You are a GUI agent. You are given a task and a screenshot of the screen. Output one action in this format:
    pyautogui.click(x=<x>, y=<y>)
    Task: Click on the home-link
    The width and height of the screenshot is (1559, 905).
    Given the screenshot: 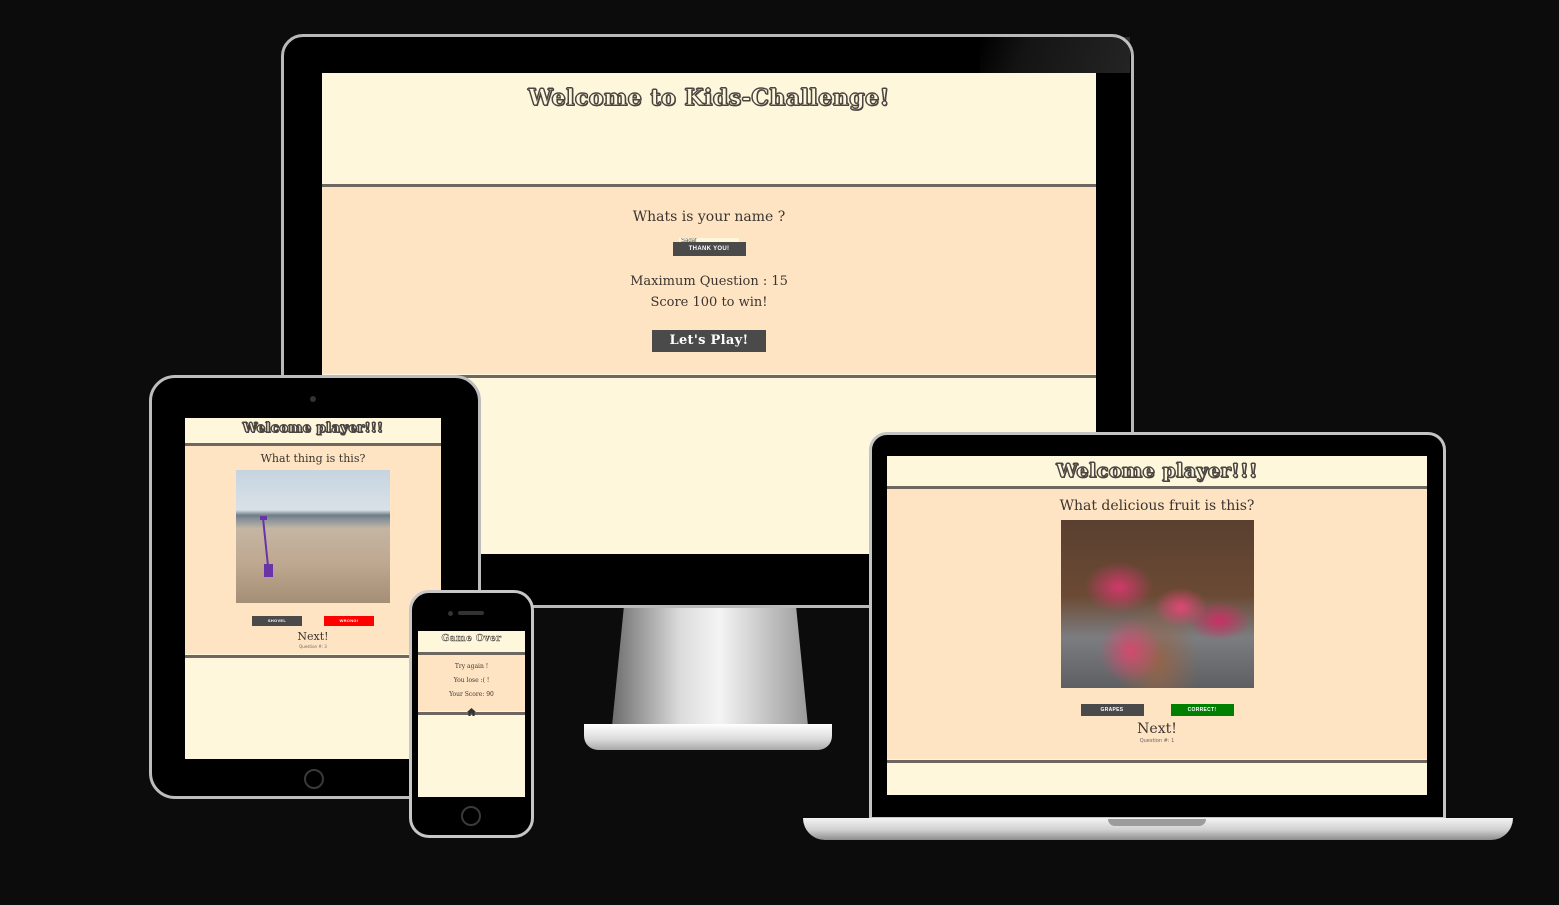 What is the action you would take?
    pyautogui.click(x=471, y=708)
    